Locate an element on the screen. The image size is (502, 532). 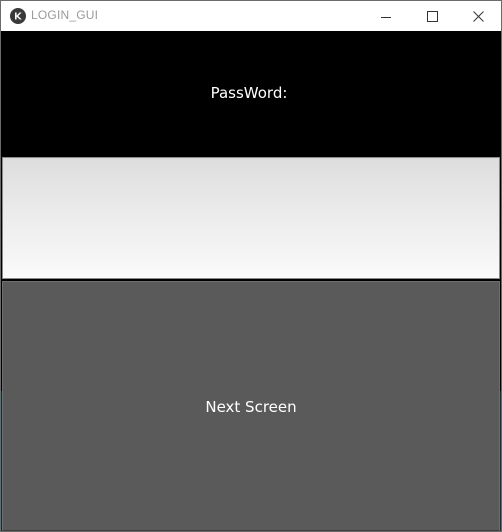
close-icon is located at coordinates (478, 16).